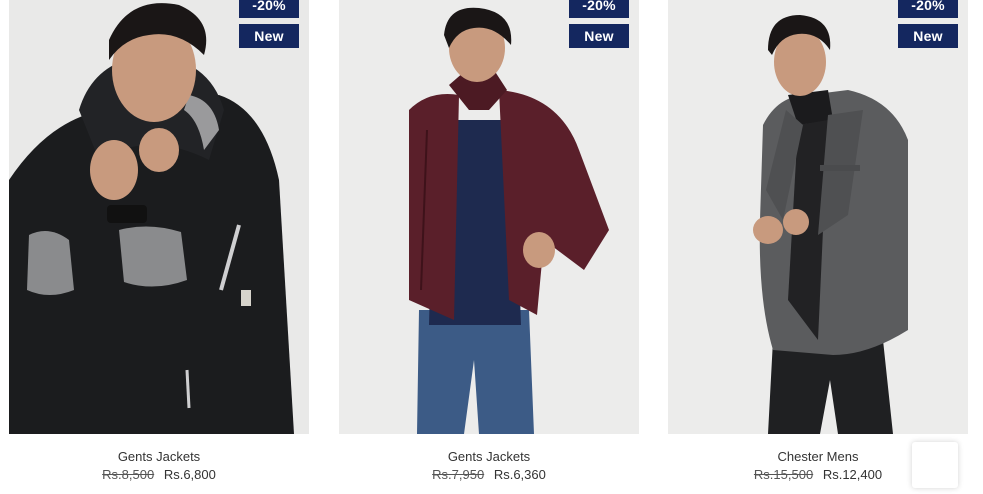 The height and width of the screenshot is (494, 983). I want to click on sale-price: Rs.6,800, so click(189, 474).